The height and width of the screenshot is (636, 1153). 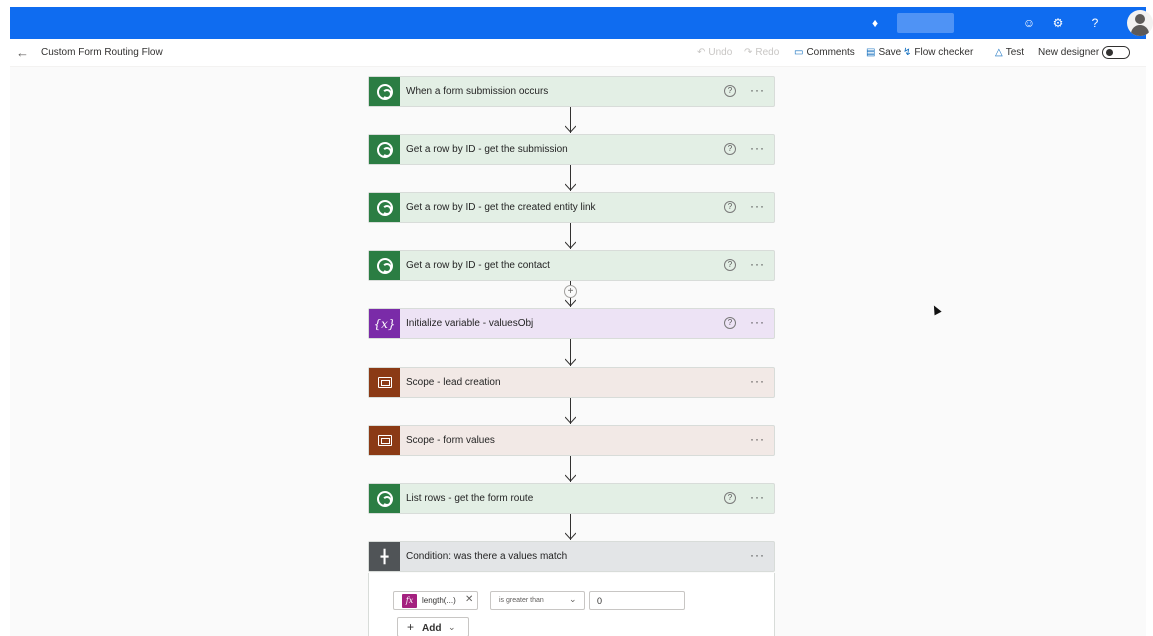 What do you see at coordinates (470, 498) in the screenshot?
I see `step-title: List rows - get the form route` at bounding box center [470, 498].